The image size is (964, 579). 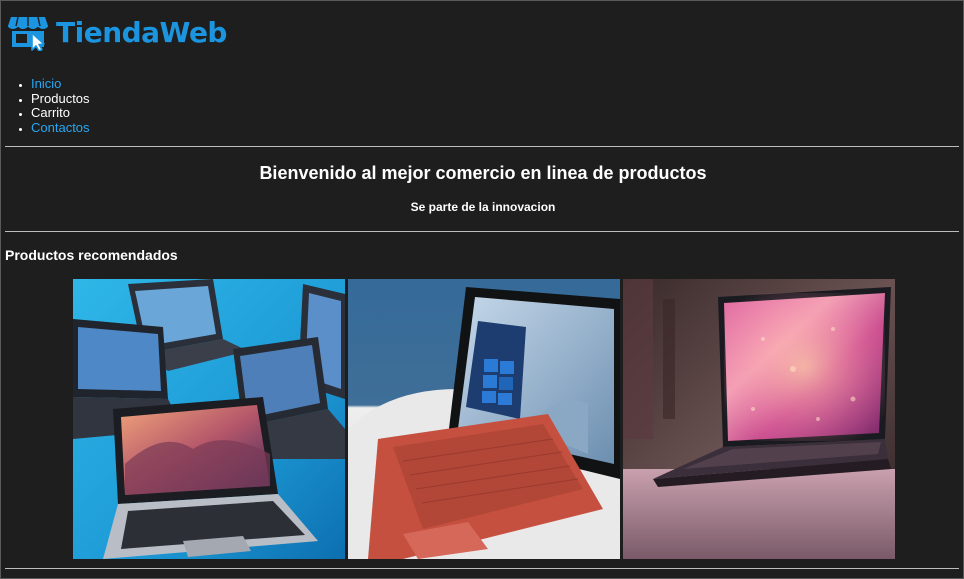 I want to click on nav-link-contactos: Contactos, so click(x=60, y=127).